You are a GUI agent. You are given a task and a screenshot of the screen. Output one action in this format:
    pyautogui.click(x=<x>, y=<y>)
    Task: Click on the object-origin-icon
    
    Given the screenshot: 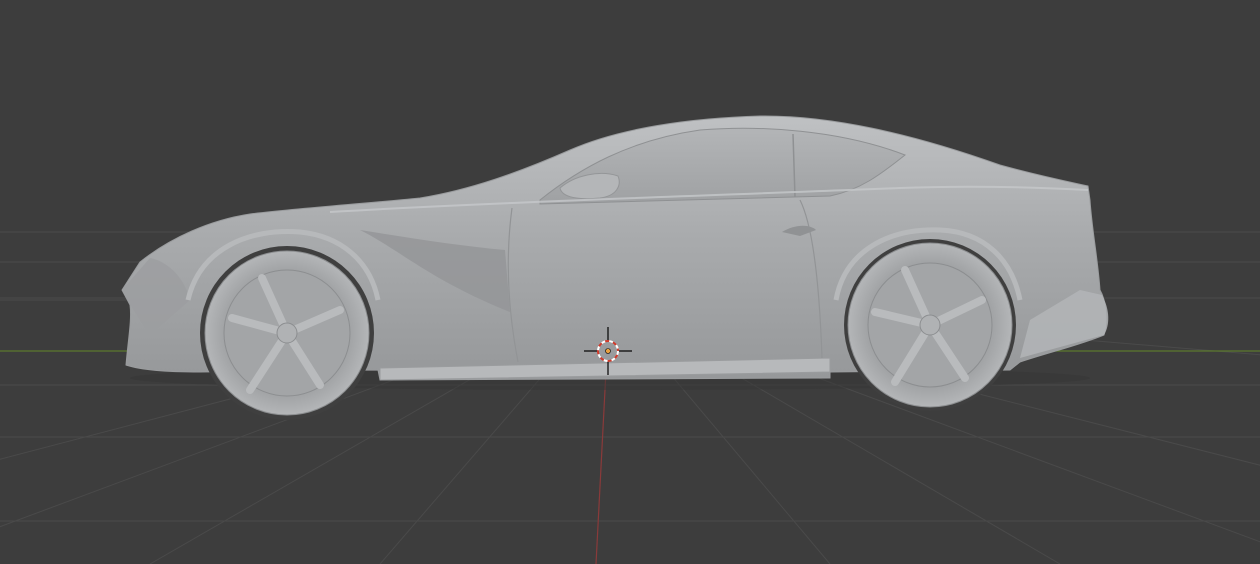 What is the action you would take?
    pyautogui.click(x=608, y=351)
    